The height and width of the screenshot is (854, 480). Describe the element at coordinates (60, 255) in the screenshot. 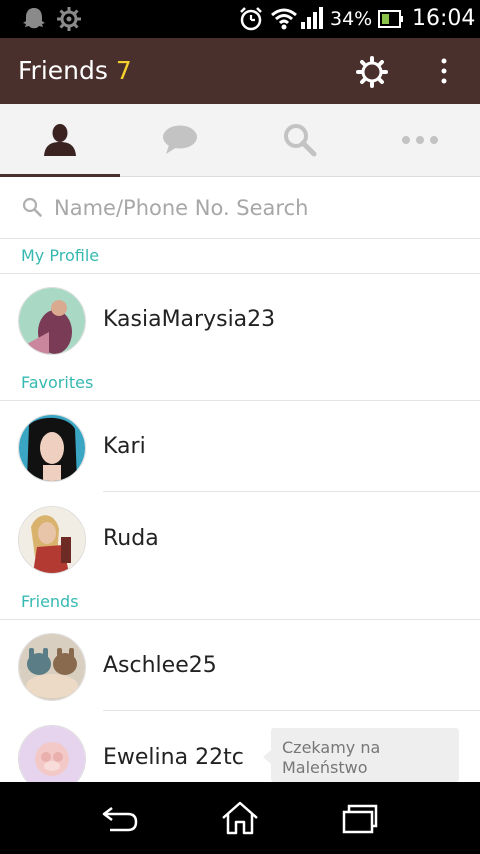

I see `section-label: My Profile` at that location.